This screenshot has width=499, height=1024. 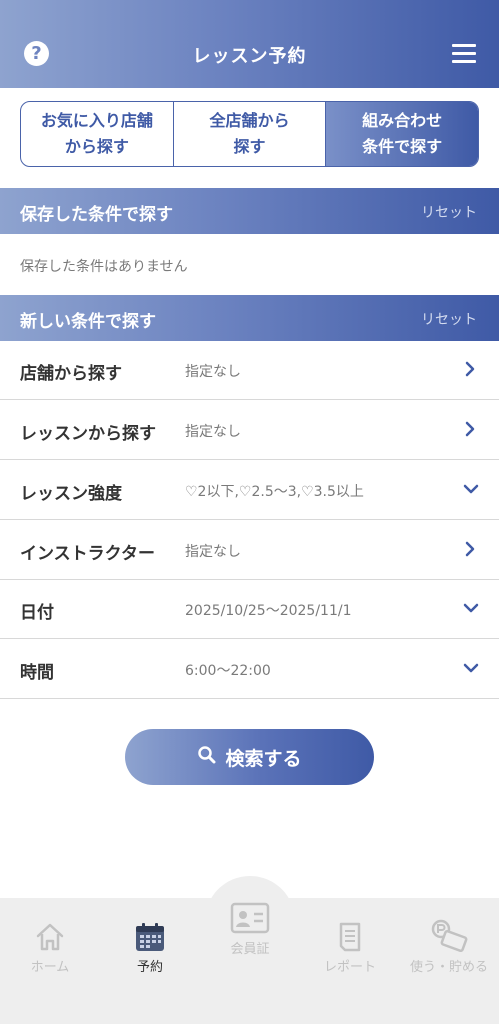 I want to click on nav-label: 予約, so click(x=149, y=967).